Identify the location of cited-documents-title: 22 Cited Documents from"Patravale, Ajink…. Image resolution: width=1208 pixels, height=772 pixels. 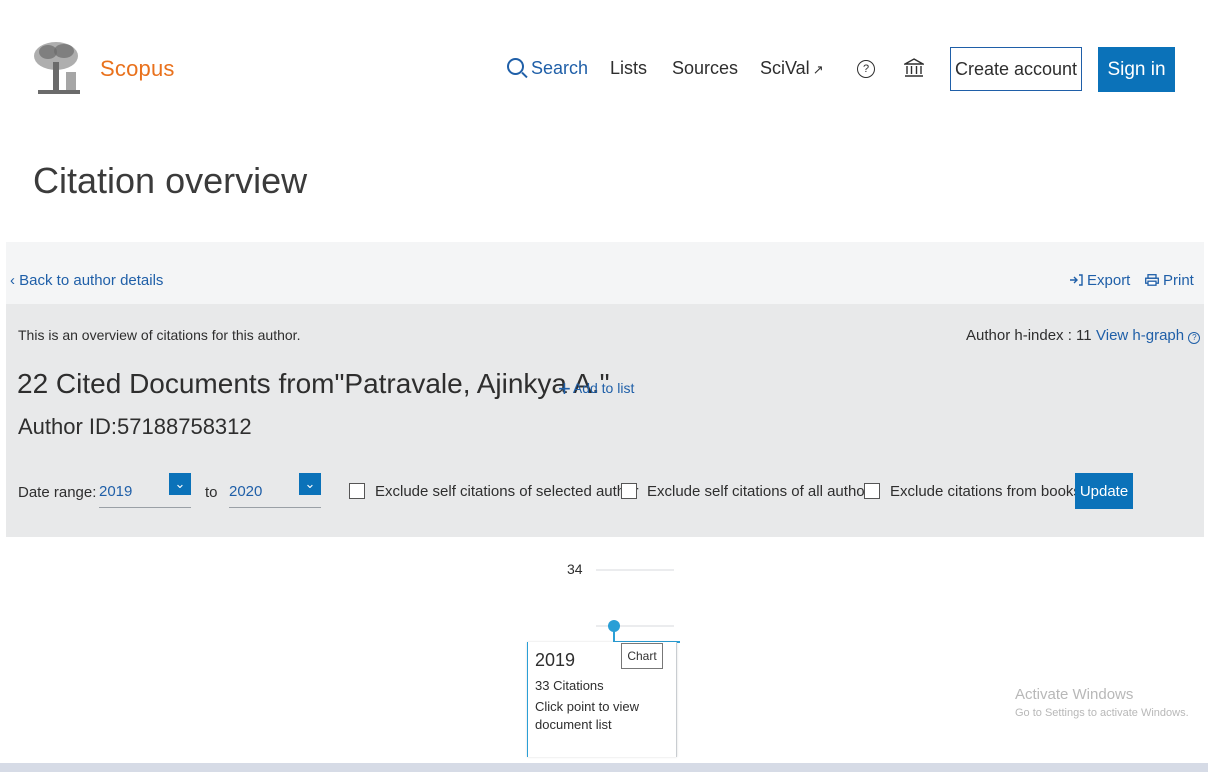
(313, 383).